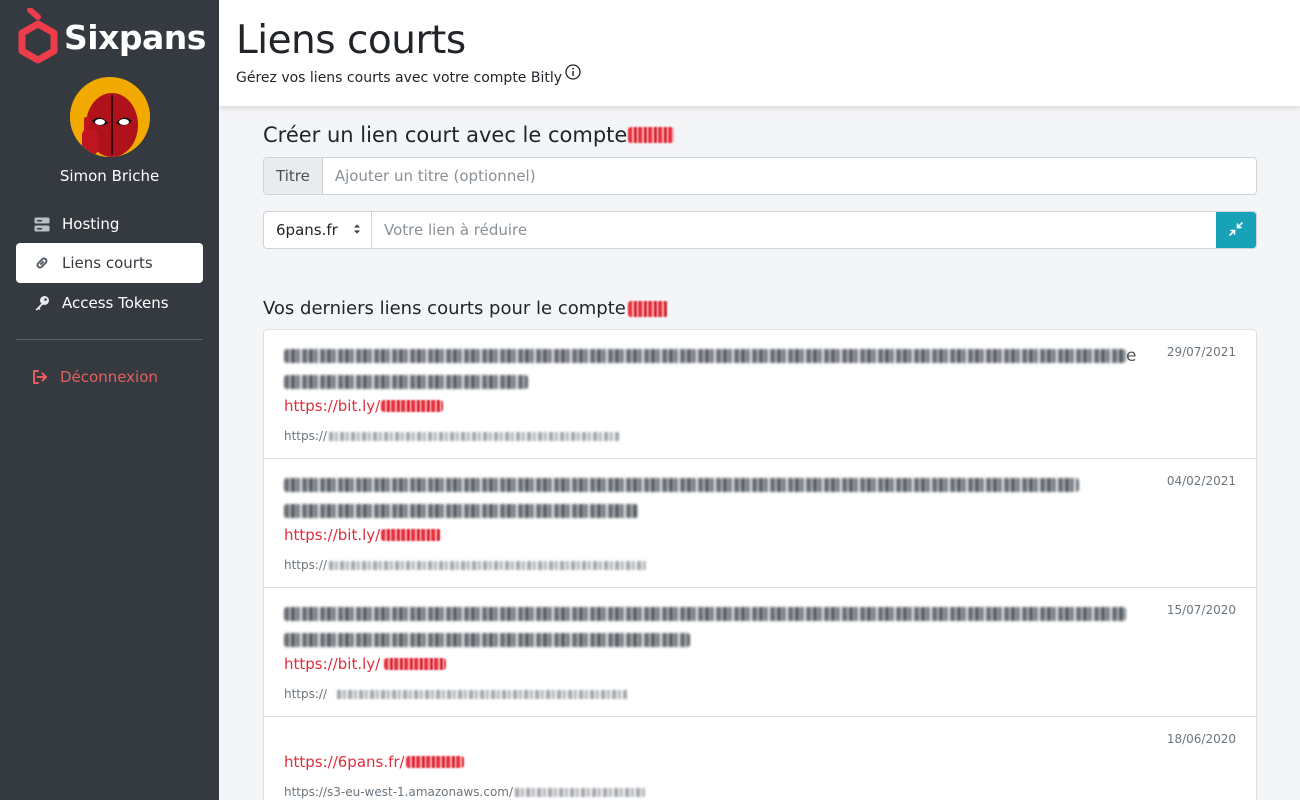  Describe the element at coordinates (109, 339) in the screenshot. I see `sidebar-divider` at that location.